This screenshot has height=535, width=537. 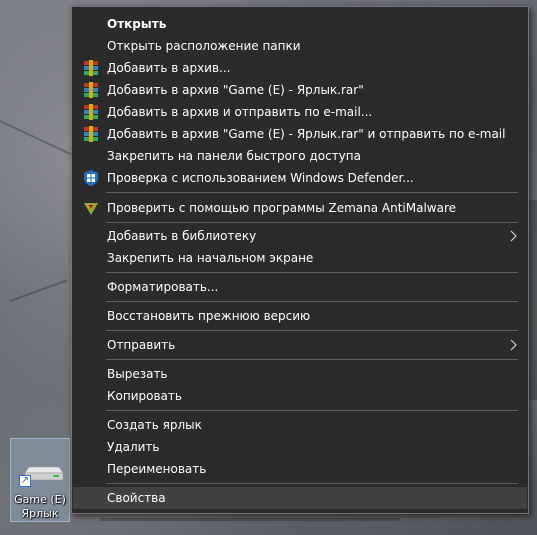 What do you see at coordinates (234, 156) in the screenshot?
I see `menu-item-label: Закрепить на панели быстрого доступа` at bounding box center [234, 156].